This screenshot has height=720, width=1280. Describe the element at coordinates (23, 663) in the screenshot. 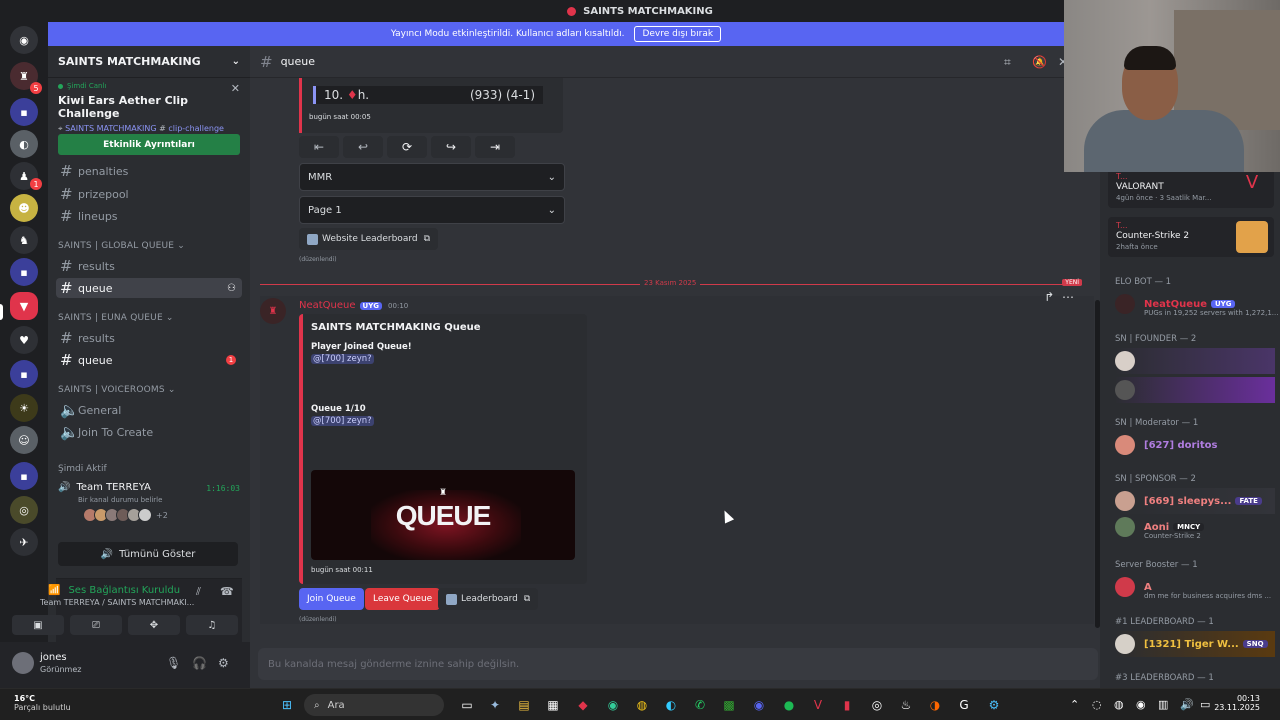

I see `avatar` at that location.